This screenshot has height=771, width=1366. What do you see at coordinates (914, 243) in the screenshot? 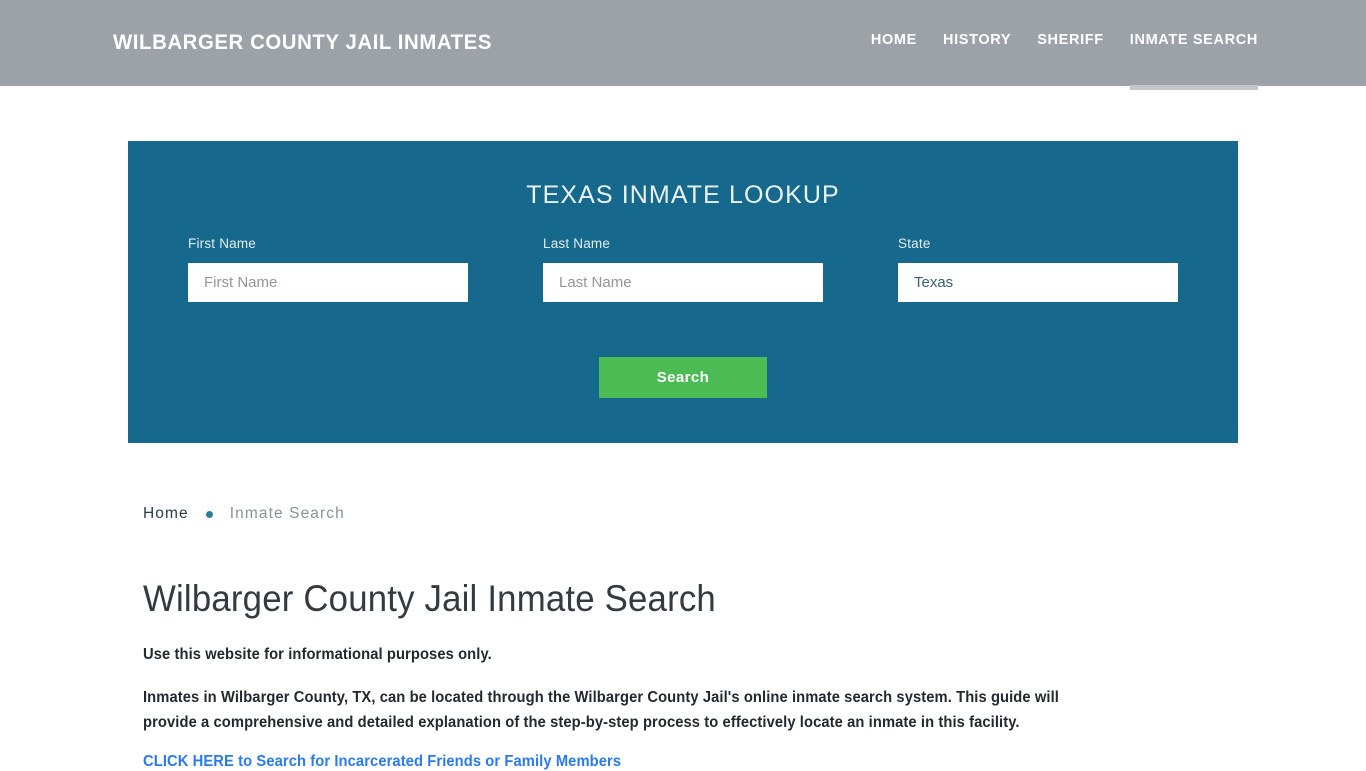
I see `state-label: State` at bounding box center [914, 243].